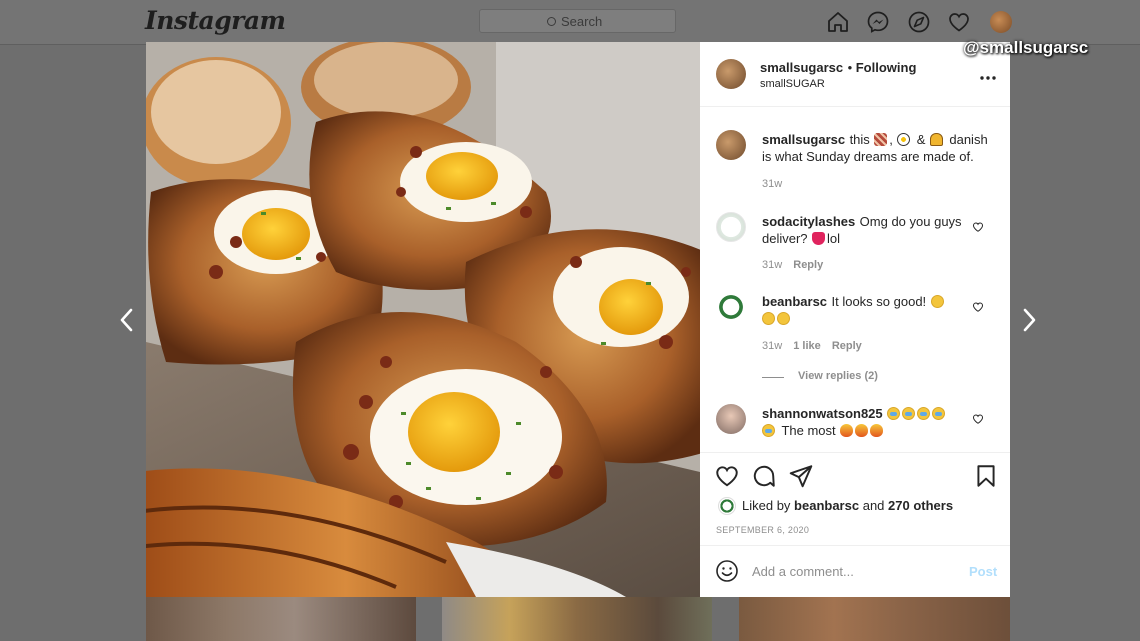 The image size is (1140, 641). I want to click on home-icon, so click(838, 22).